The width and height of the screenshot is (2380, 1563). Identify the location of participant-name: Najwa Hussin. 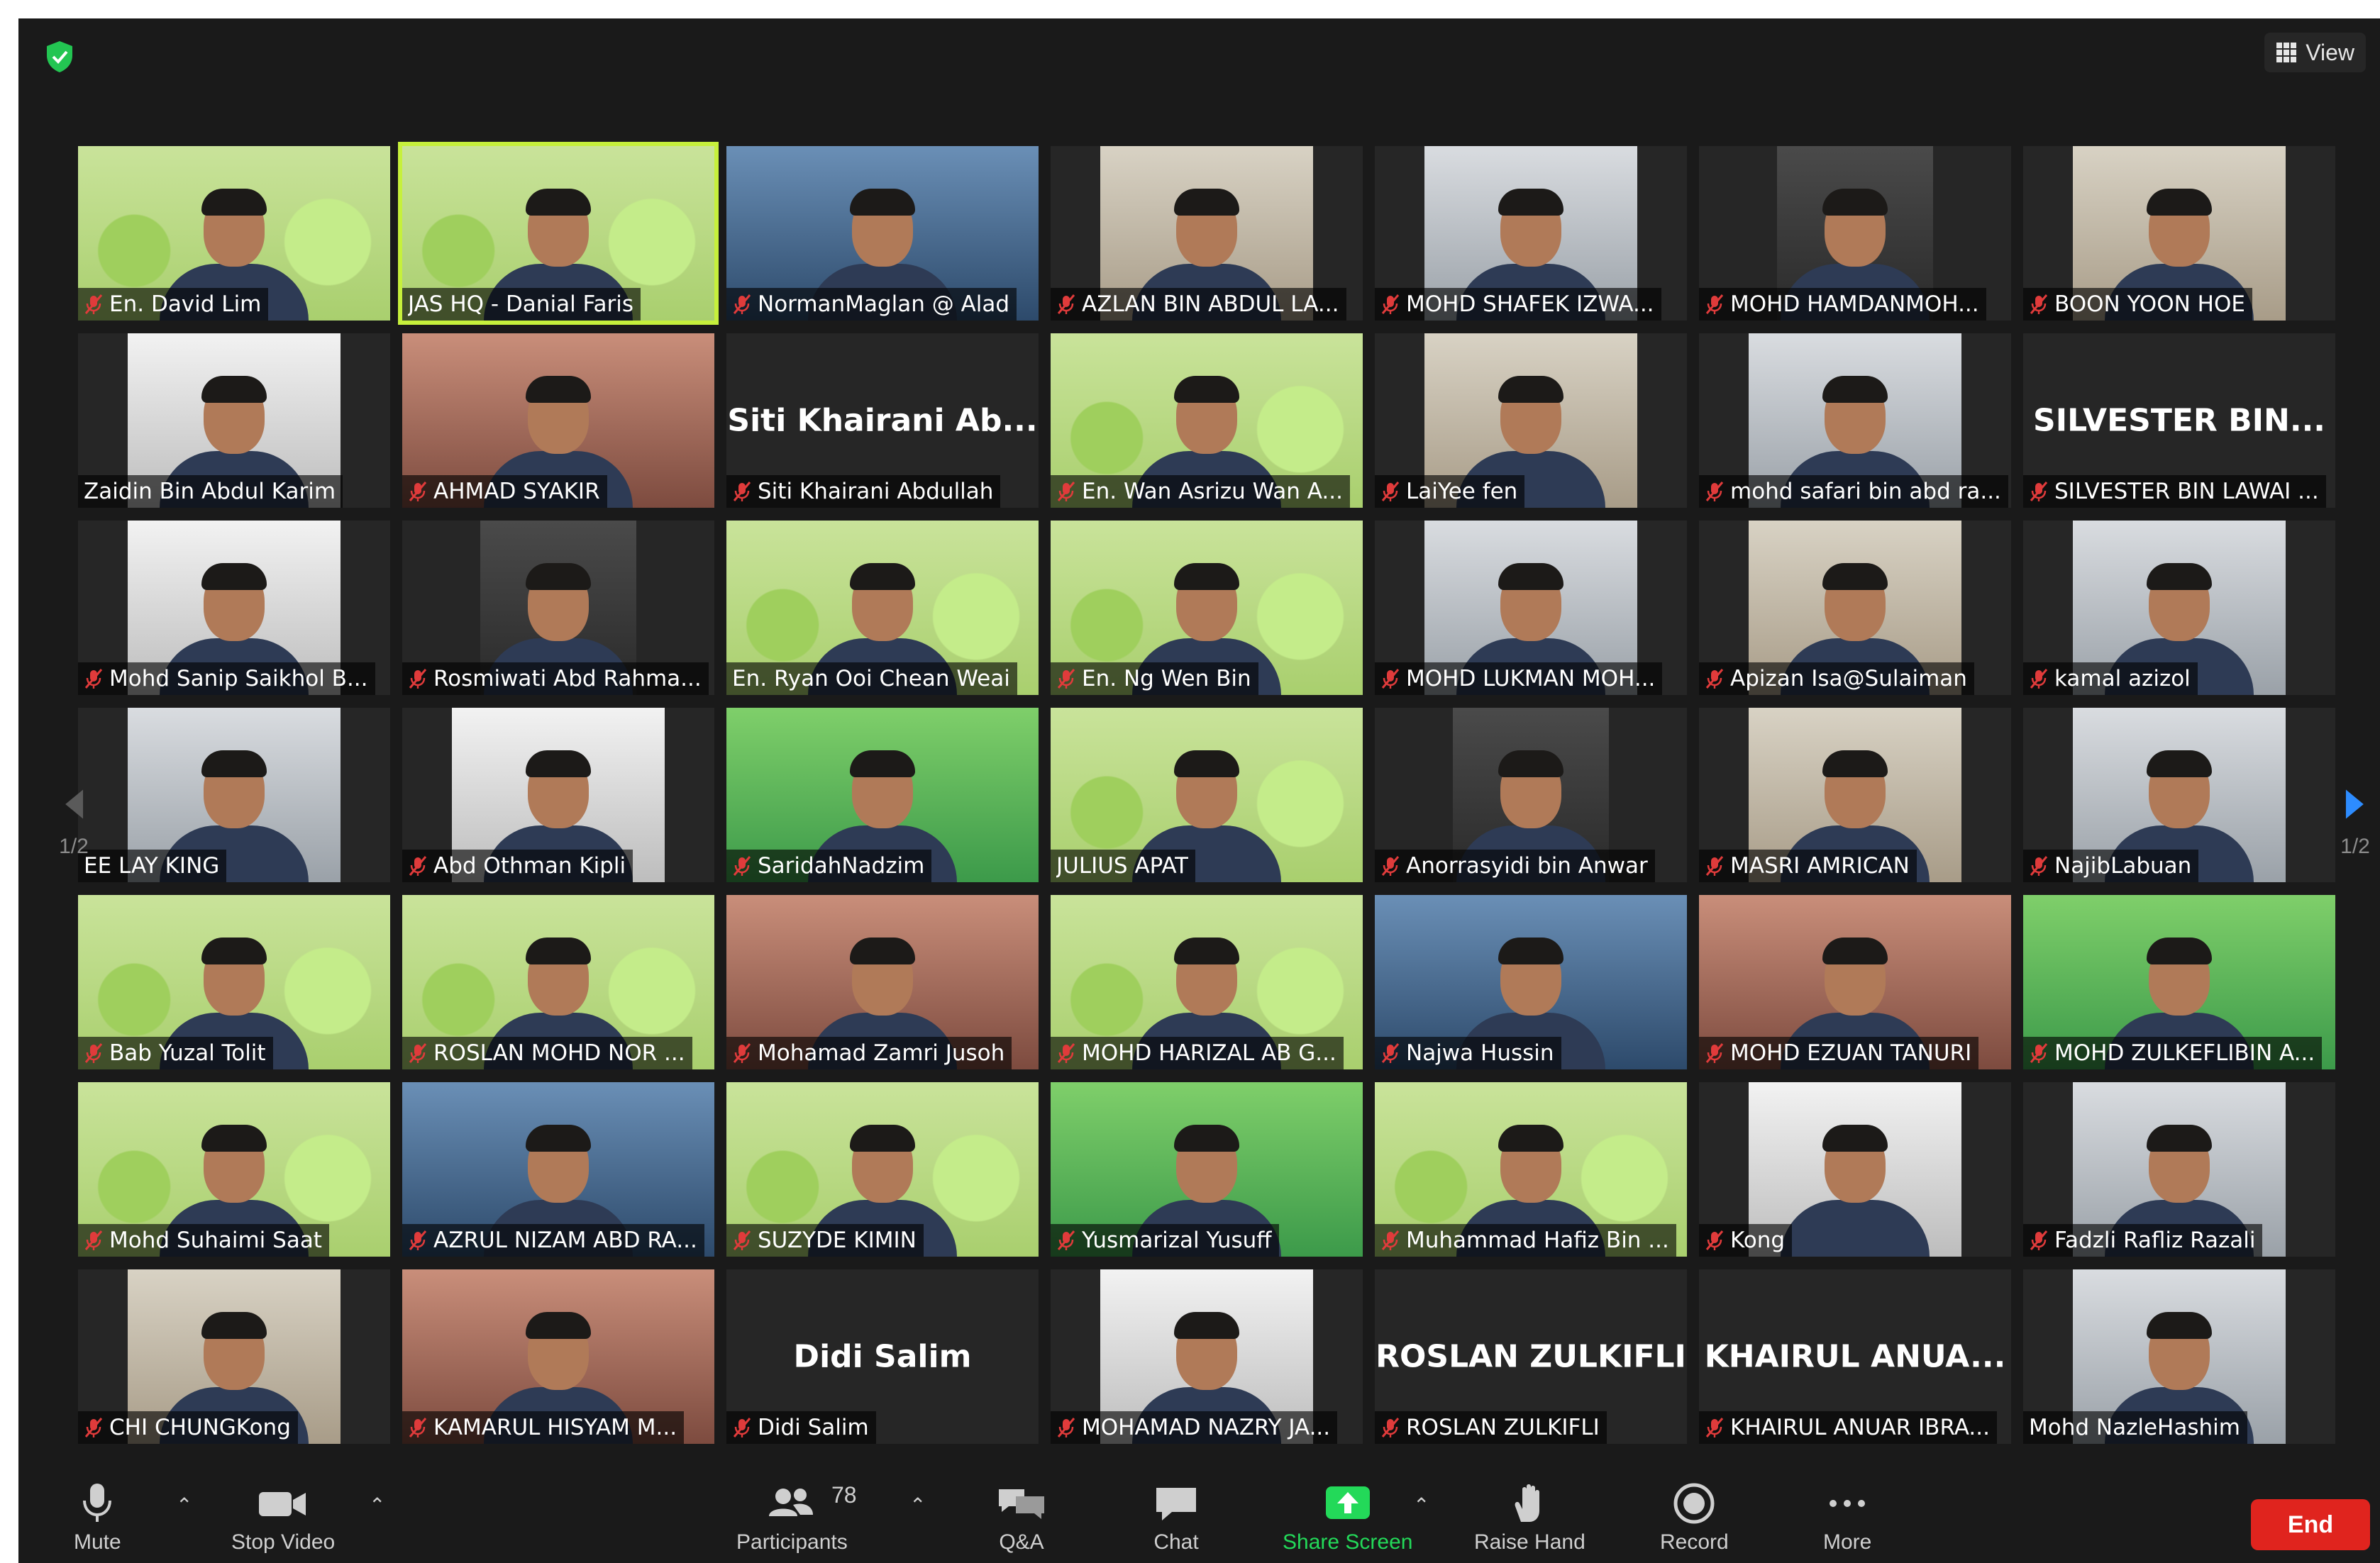
(1480, 1053).